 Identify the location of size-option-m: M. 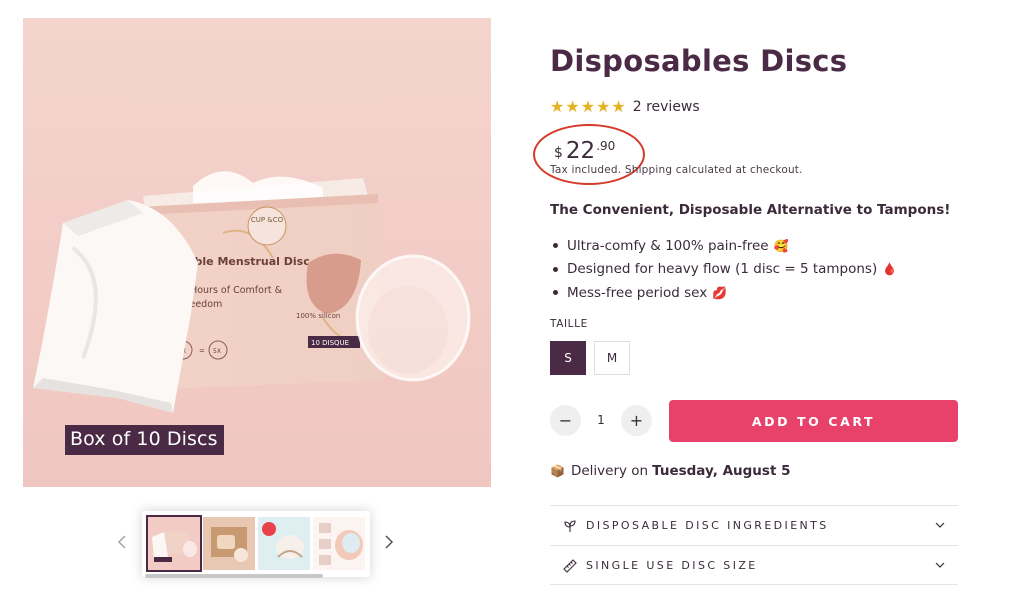
(612, 358).